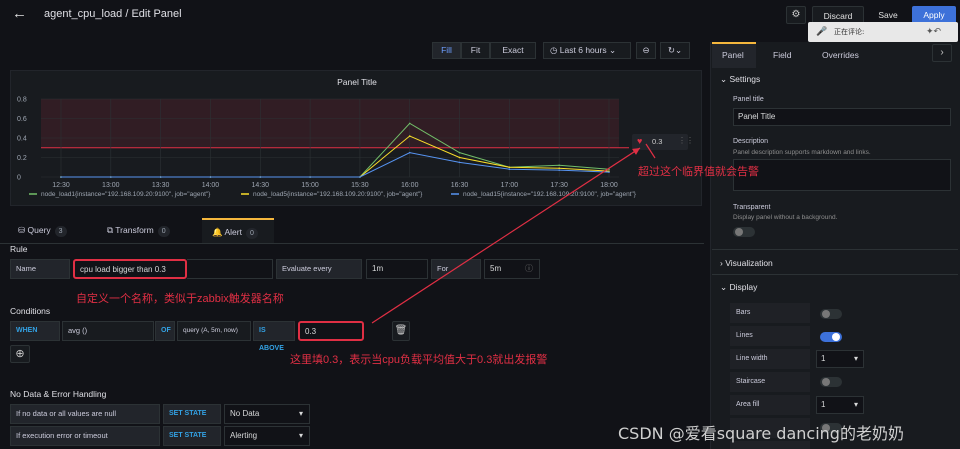 This screenshot has height=449, width=960. I want to click on back-arrow-icon: ←, so click(20, 14).